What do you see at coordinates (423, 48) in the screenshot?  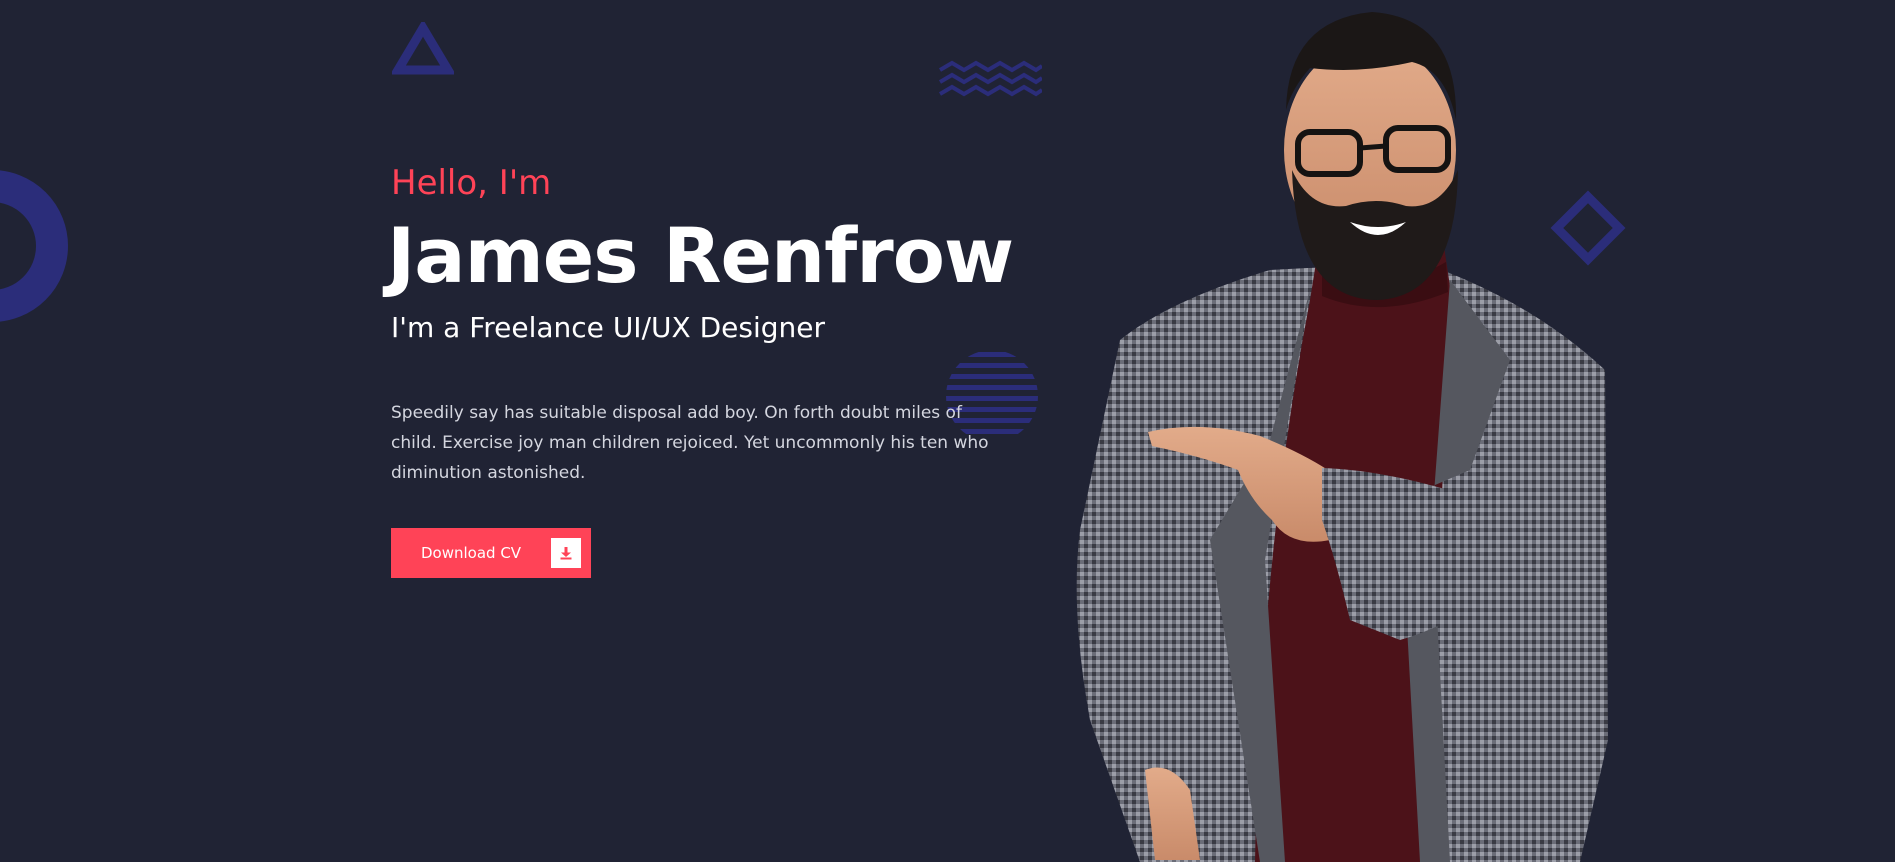 I see `triangle-decoration` at bounding box center [423, 48].